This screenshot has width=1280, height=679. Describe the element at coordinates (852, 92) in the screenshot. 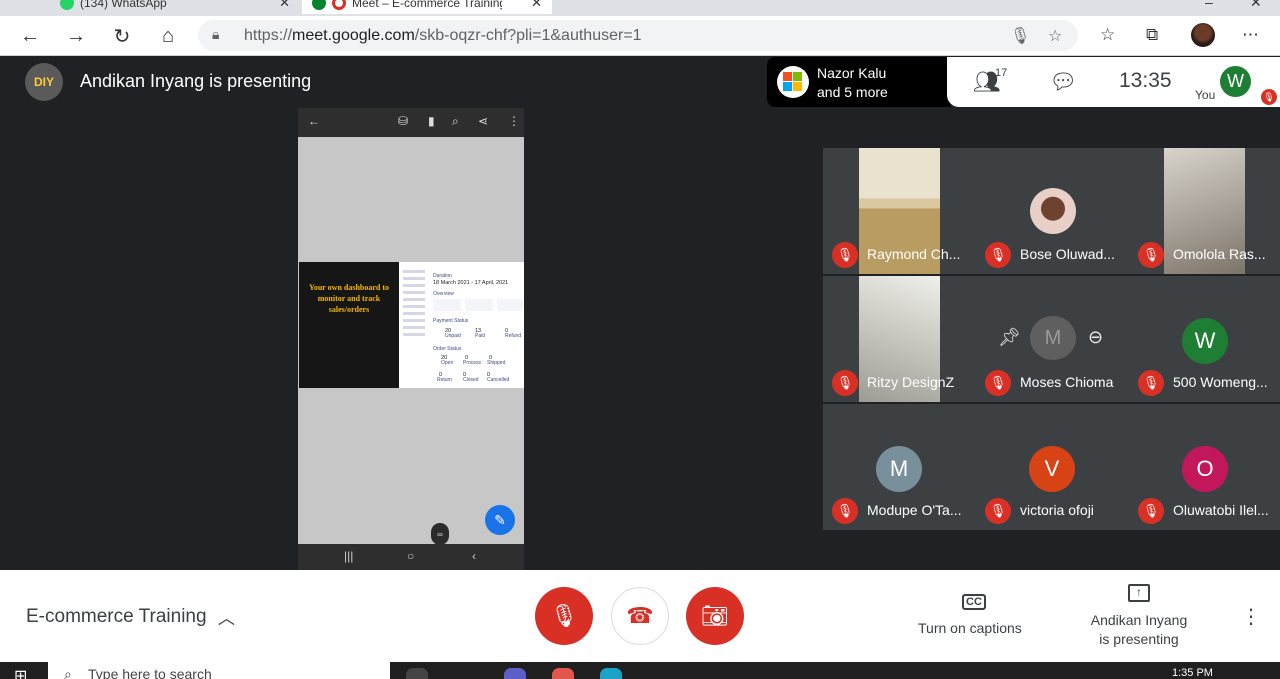

I see `joined-more: and 5 more` at that location.